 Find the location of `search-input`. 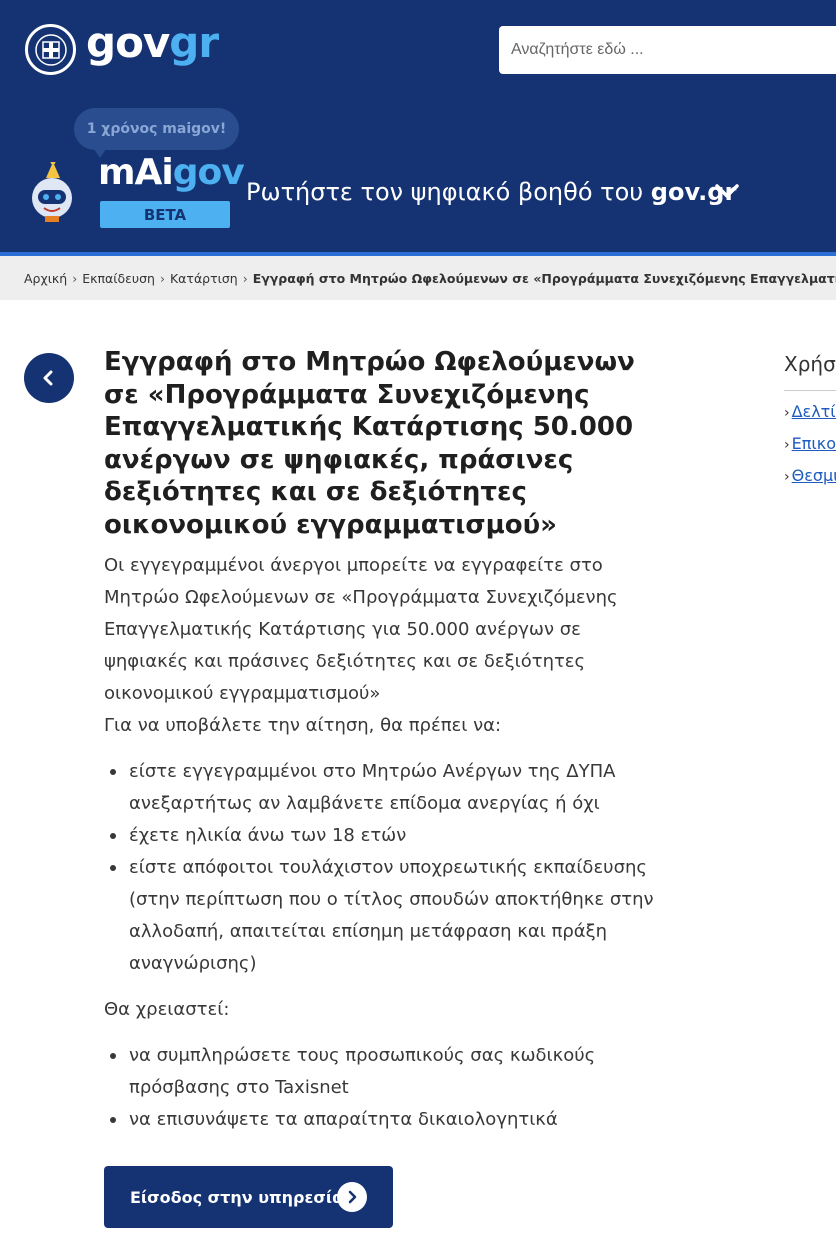

search-input is located at coordinates (667, 50).